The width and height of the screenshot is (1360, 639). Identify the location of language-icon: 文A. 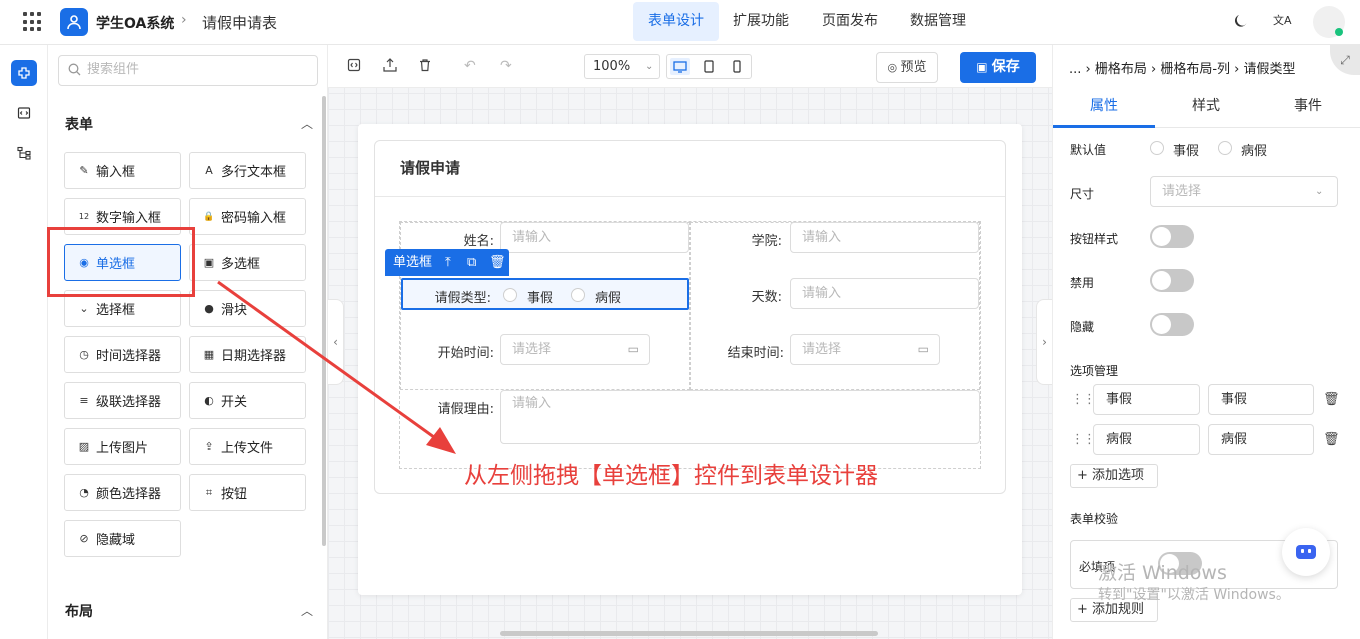
(1282, 20).